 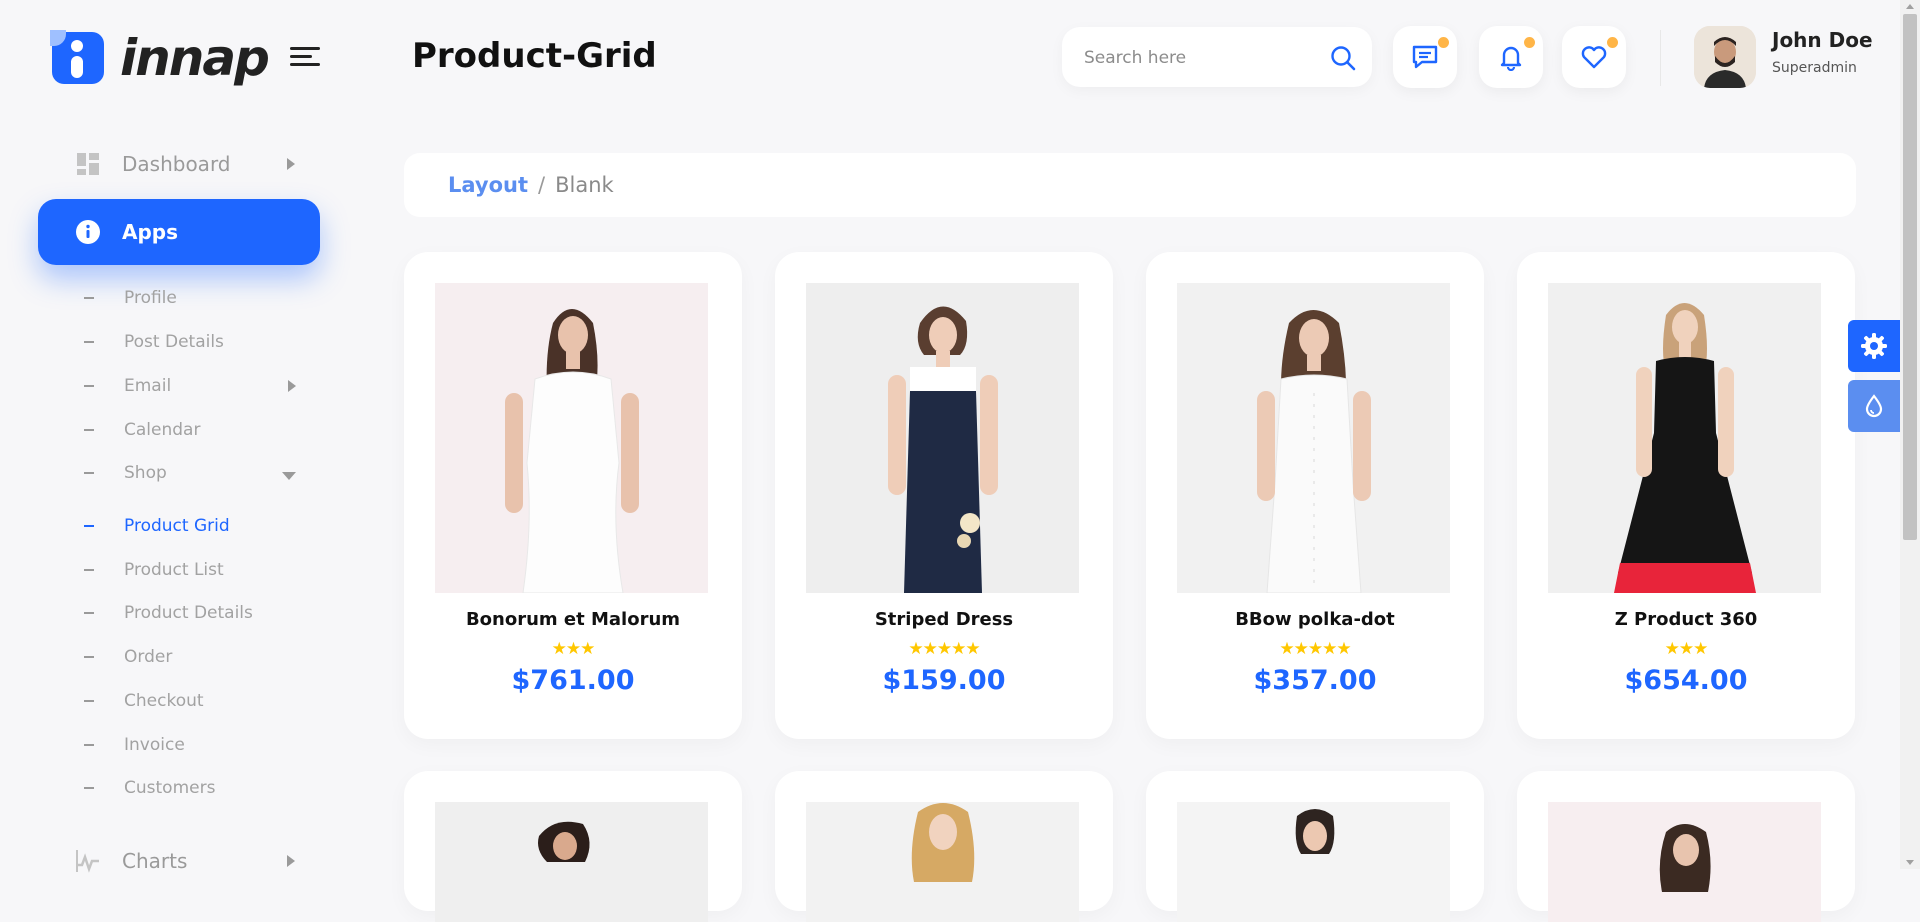 What do you see at coordinates (289, 476) in the screenshot?
I see `chevron-down-icon` at bounding box center [289, 476].